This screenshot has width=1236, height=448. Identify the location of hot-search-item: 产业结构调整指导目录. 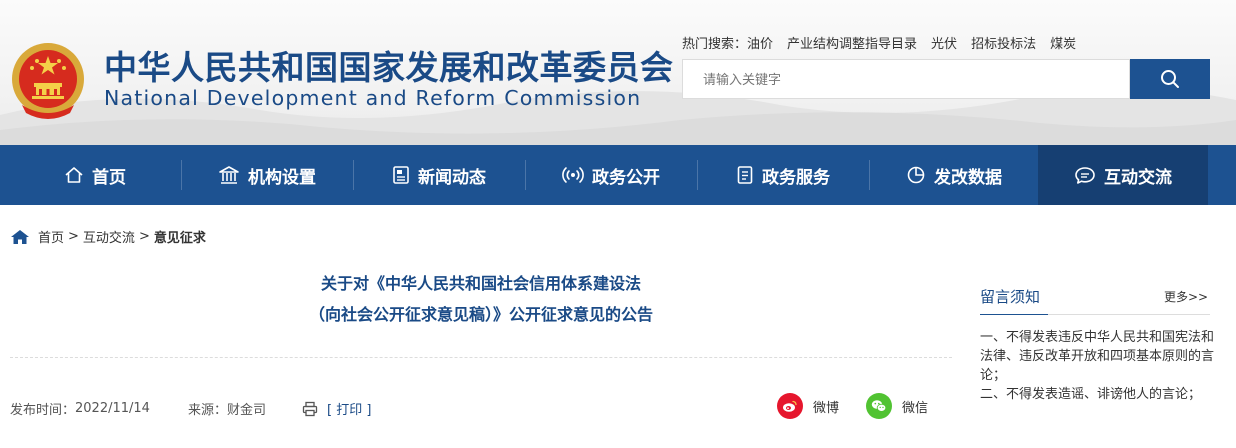
(852, 44).